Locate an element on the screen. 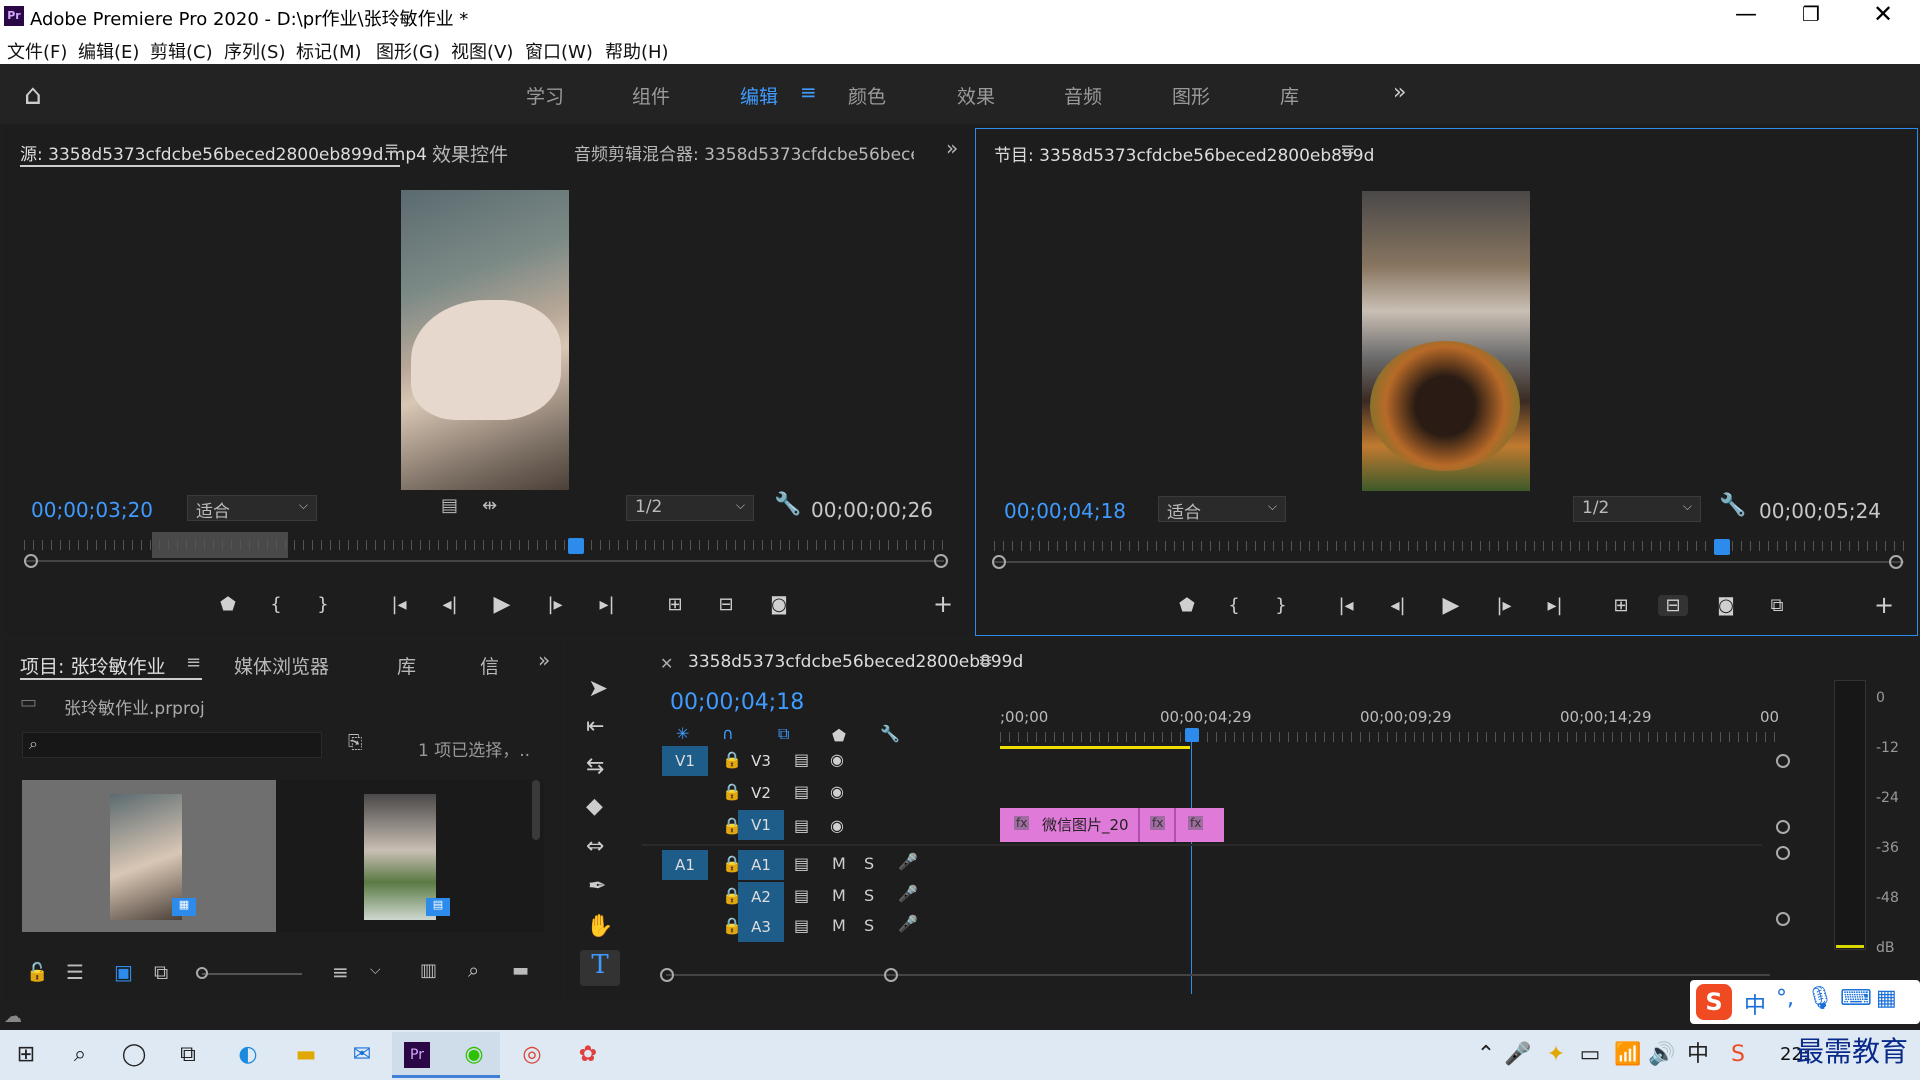 This screenshot has height=1080, width=1920. insert-icon: ⊞ is located at coordinates (675, 604).